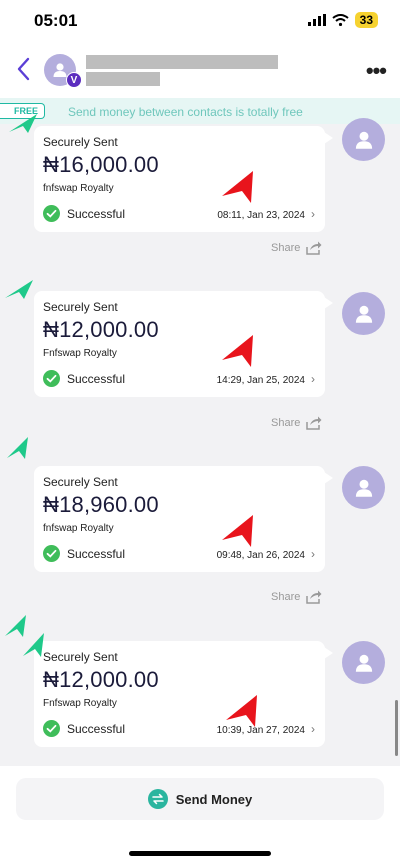 Image resolution: width=400 pixels, height=865 pixels. I want to click on wifi-icon, so click(340, 20).